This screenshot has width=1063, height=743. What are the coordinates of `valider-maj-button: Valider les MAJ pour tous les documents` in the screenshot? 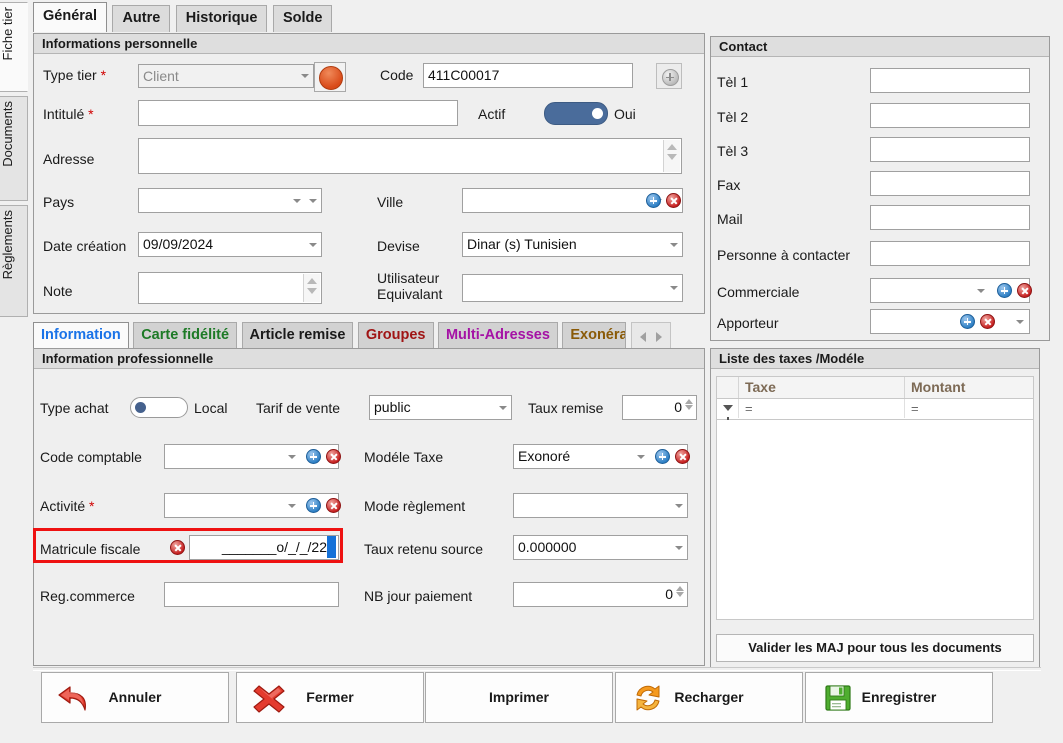 It's located at (875, 648).